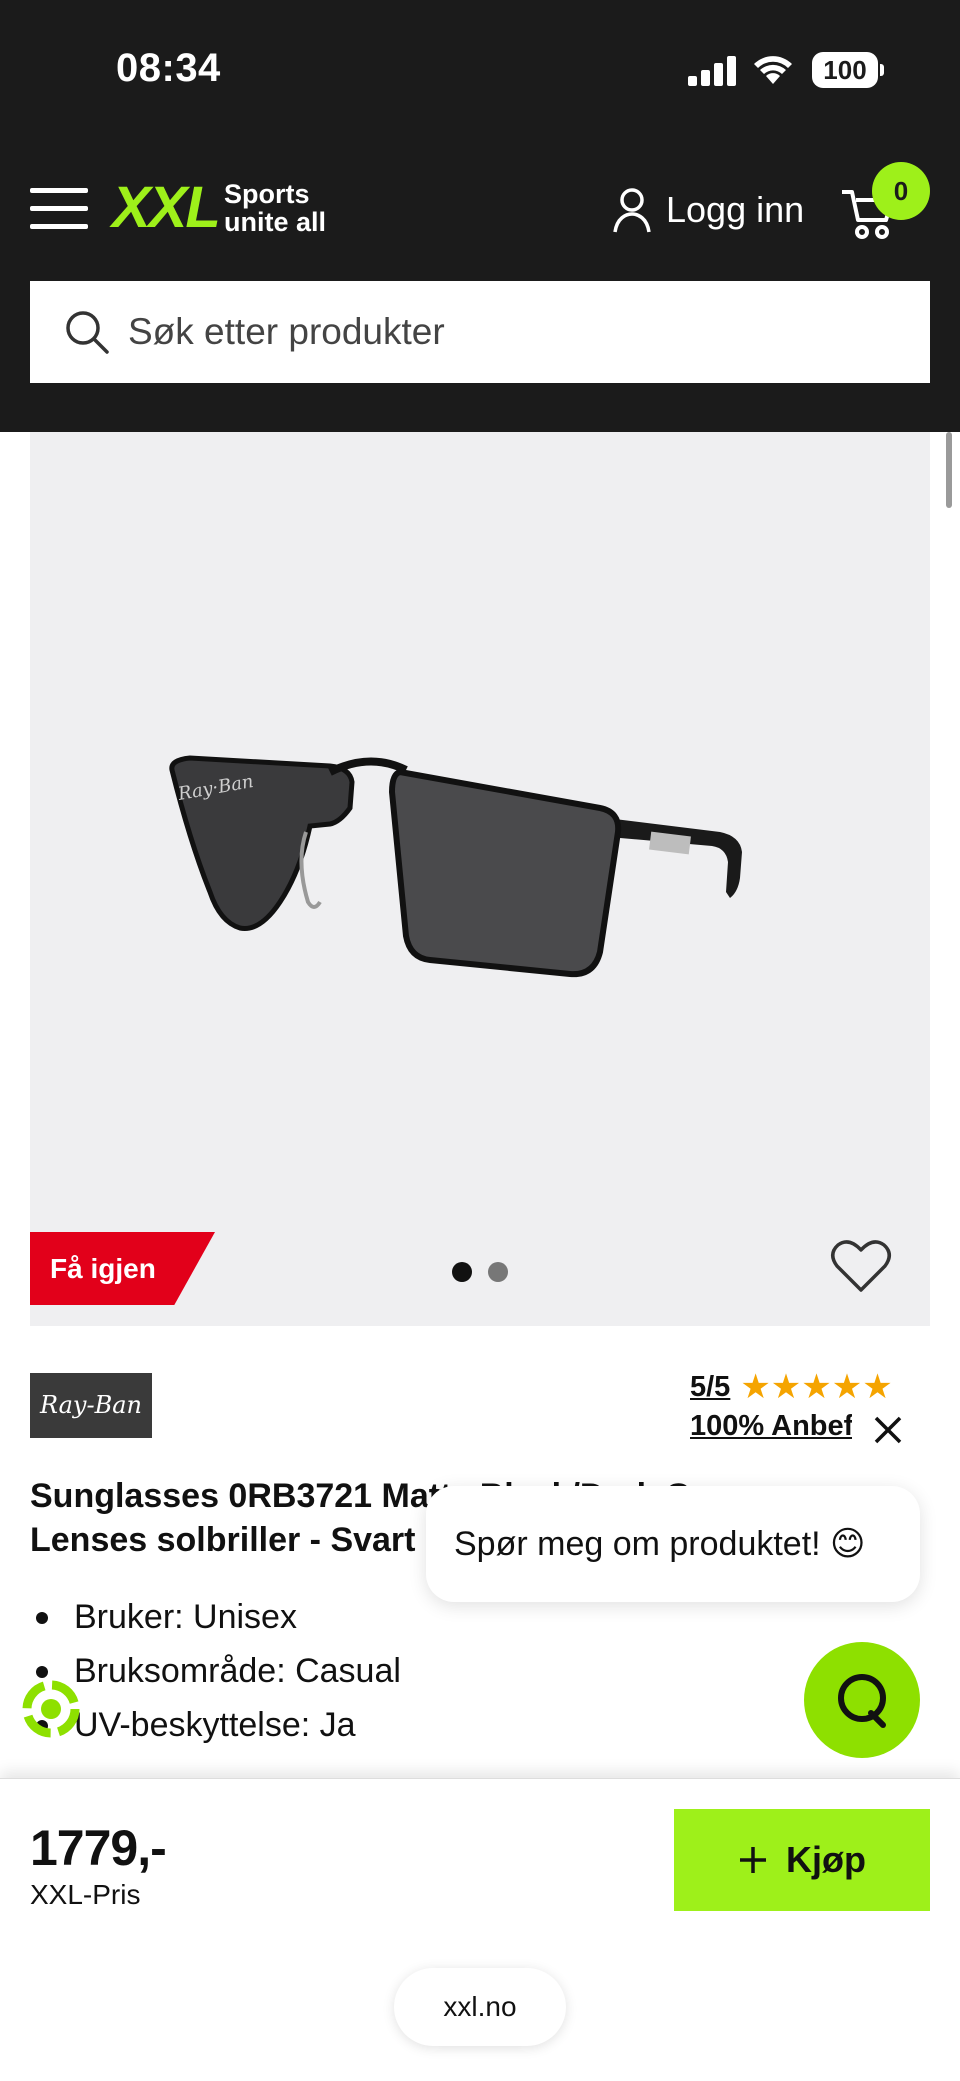 This screenshot has height=2081, width=960. What do you see at coordinates (85, 1894) in the screenshot?
I see `price-label: XXL-Pris` at bounding box center [85, 1894].